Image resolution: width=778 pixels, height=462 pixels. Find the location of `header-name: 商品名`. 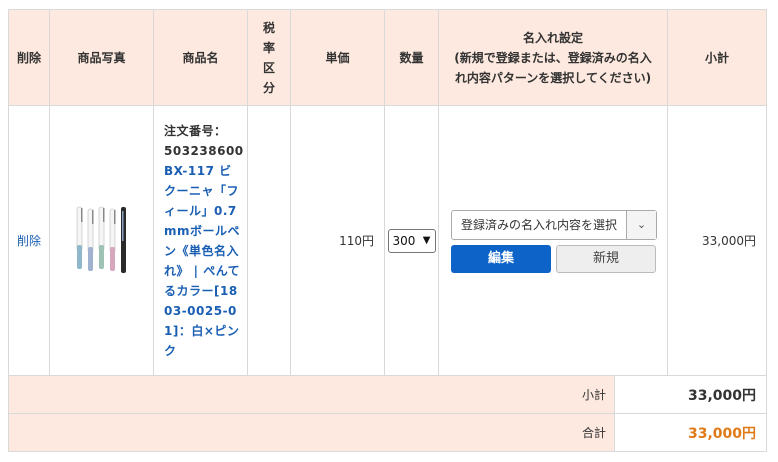

header-name: 商品名 is located at coordinates (200, 57).